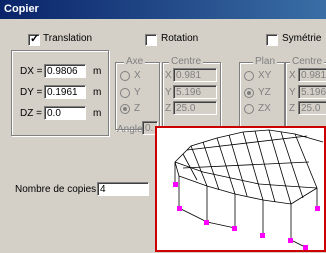 This screenshot has height=253, width=326. Describe the element at coordinates (31, 71) in the screenshot. I see `dx-label: DX =` at that location.